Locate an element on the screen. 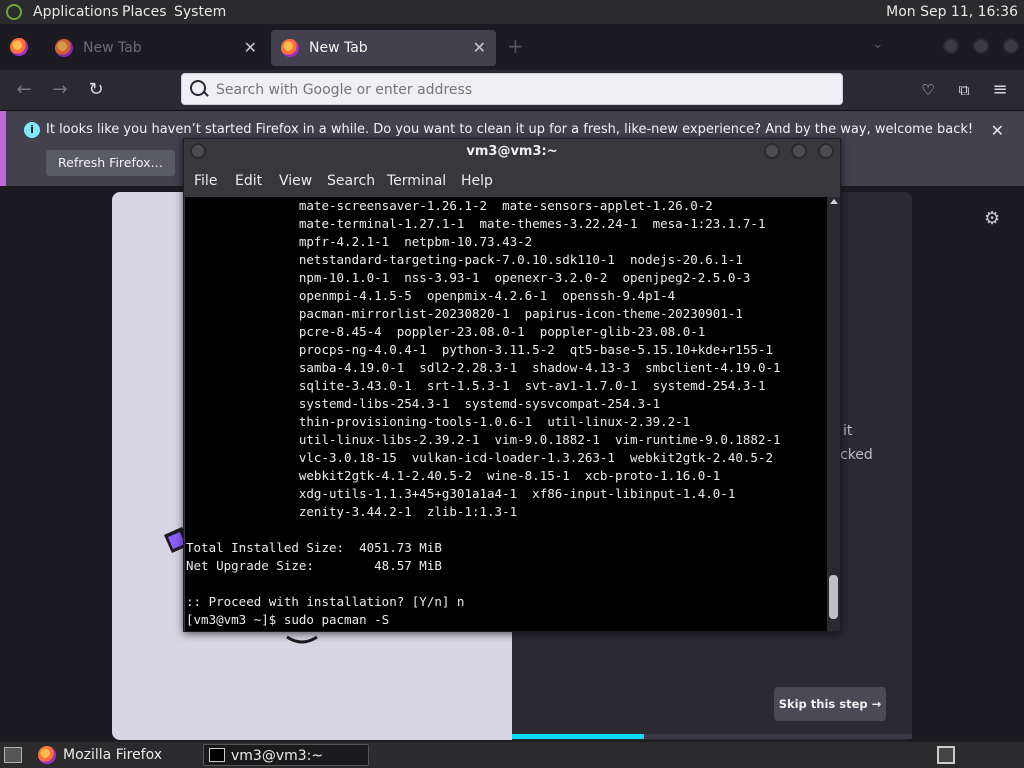  back-arrow-icon: ← is located at coordinates (24, 90).